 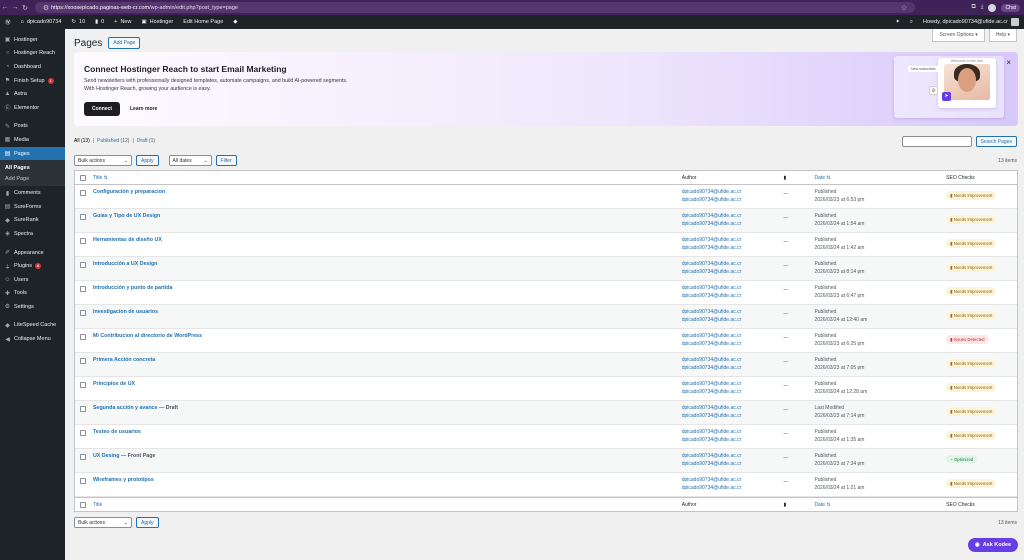 I want to click on sidebar-item-settings: ⚙ Settings, so click(x=32, y=307).